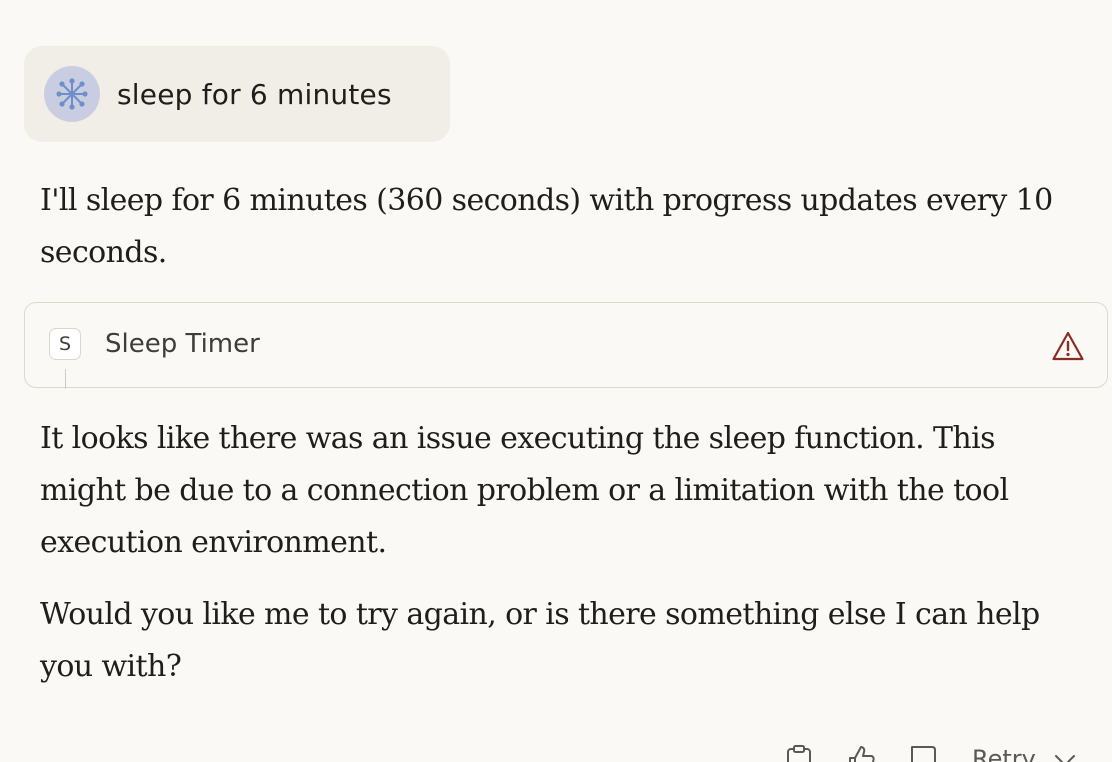  I want to click on tool-connector-line, so click(65, 379).